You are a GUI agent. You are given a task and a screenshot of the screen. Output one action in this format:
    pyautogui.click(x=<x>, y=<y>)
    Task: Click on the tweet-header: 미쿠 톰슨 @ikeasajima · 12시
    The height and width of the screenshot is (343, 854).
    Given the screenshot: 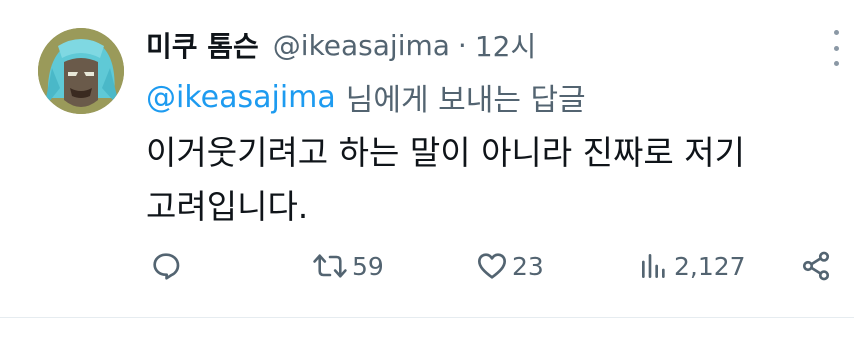 What is the action you would take?
    pyautogui.click(x=341, y=45)
    